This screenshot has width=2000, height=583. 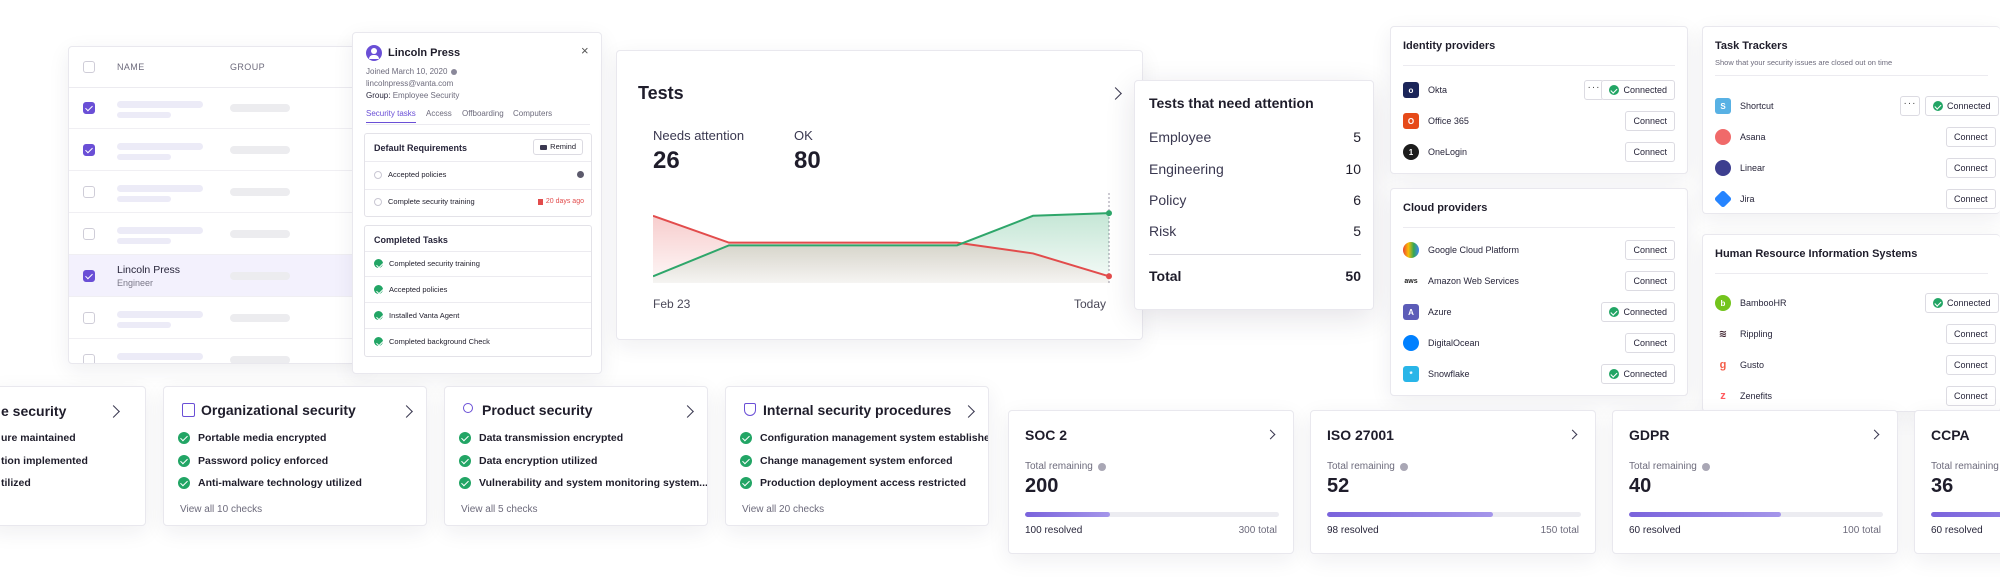 What do you see at coordinates (585, 50) in the screenshot?
I see `close-icon: ×` at bounding box center [585, 50].